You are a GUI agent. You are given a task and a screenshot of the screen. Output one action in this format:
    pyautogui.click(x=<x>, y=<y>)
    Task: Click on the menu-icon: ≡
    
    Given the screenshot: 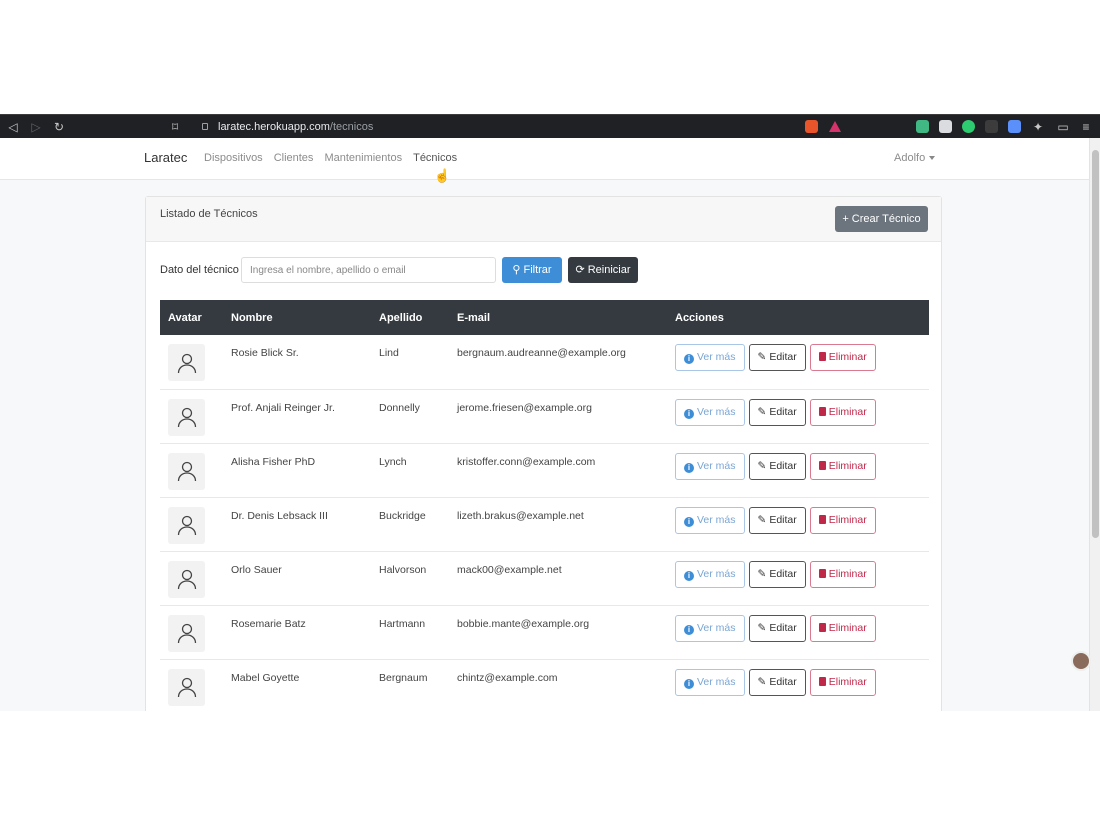 What is the action you would take?
    pyautogui.click(x=1086, y=127)
    